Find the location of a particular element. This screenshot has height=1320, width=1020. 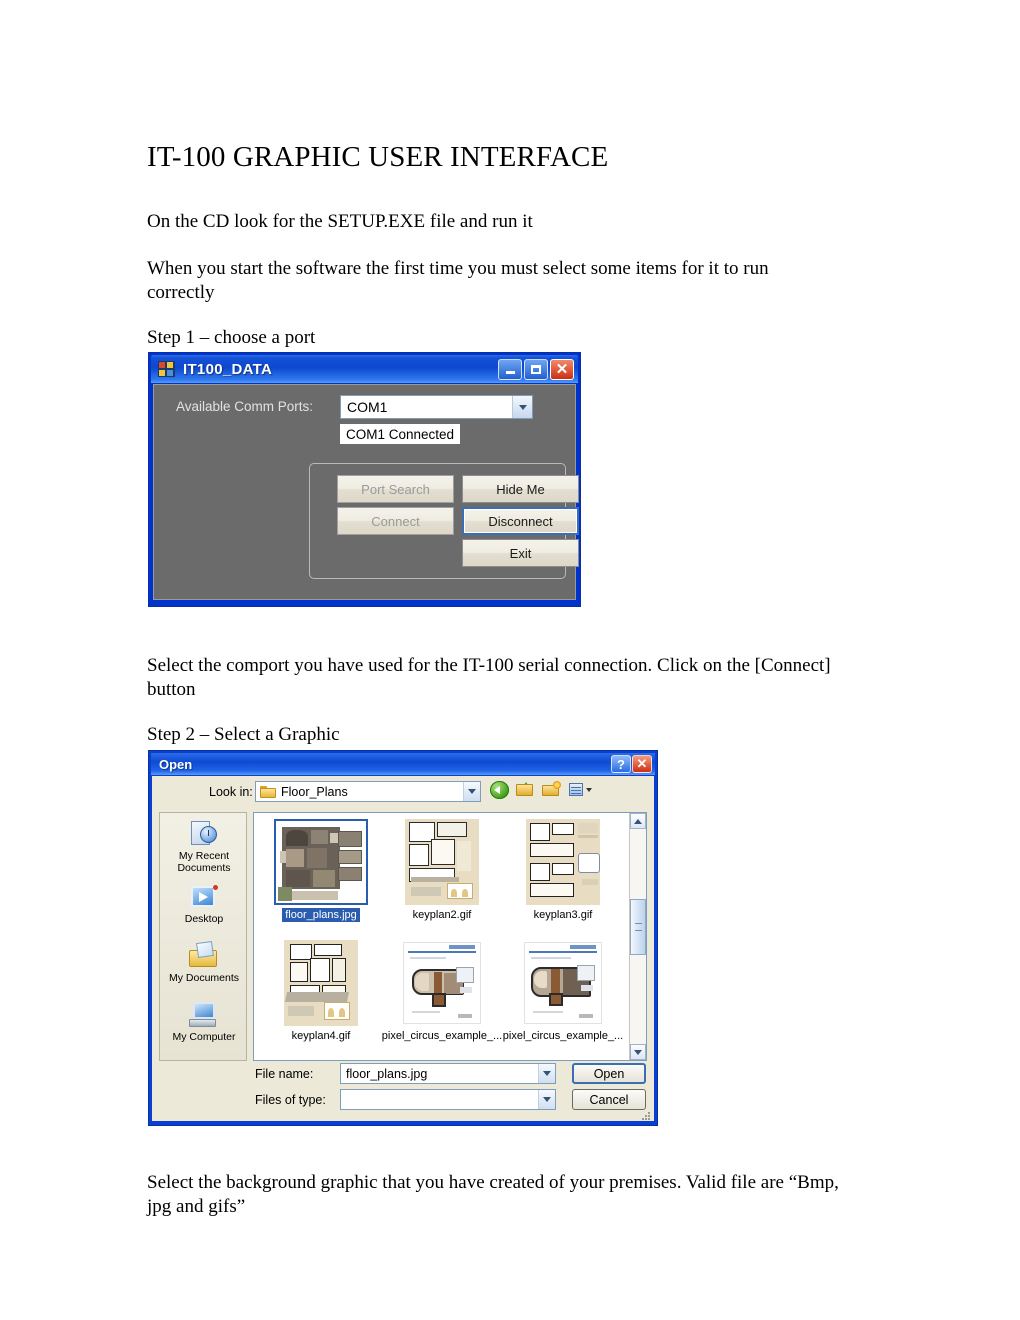

scroll-down-button is located at coordinates (638, 1052).